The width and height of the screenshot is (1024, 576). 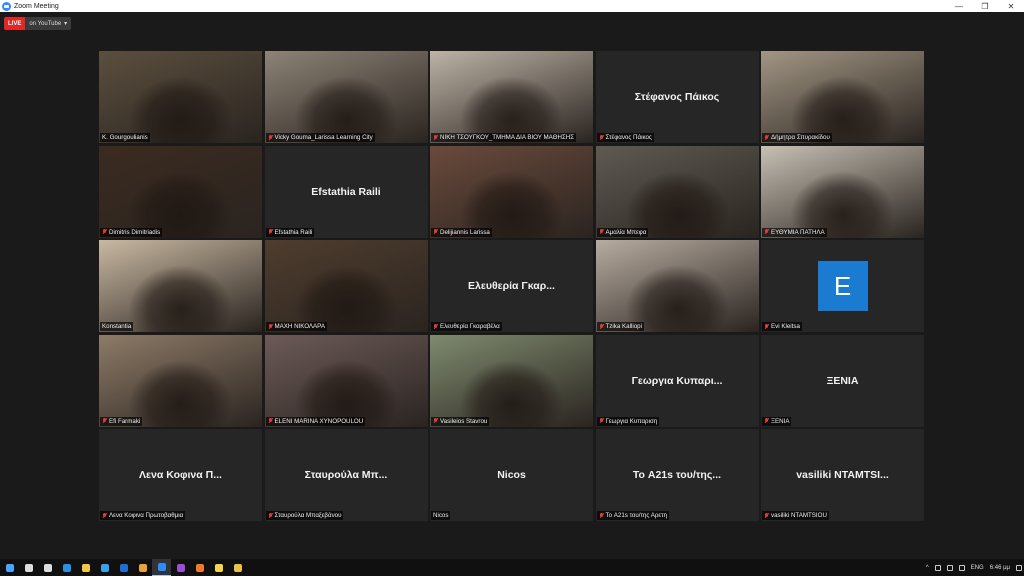 I want to click on participant-name-label: ΕΥΘΥΜΙΑ ΠΑΤΗΛΑ, so click(x=794, y=232).